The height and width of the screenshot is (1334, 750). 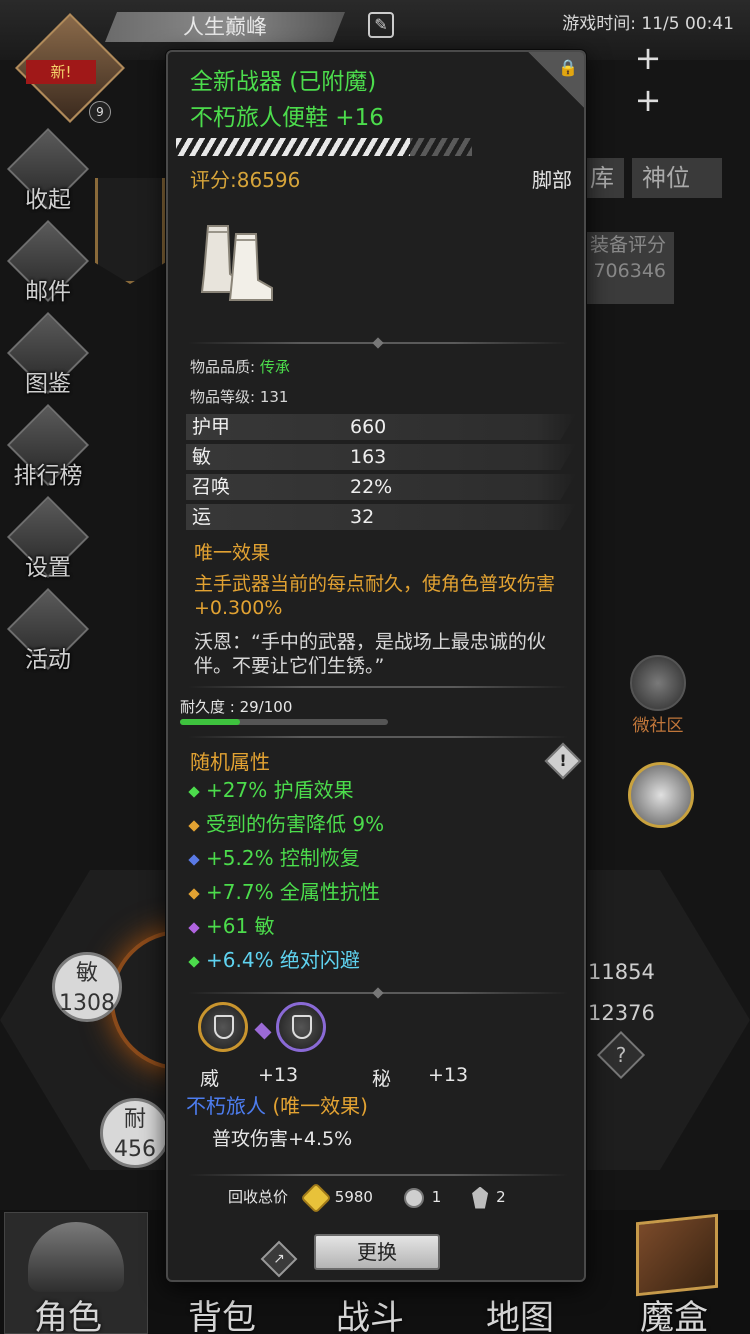 I want to click on stat-name: 敏, so click(x=202, y=457).